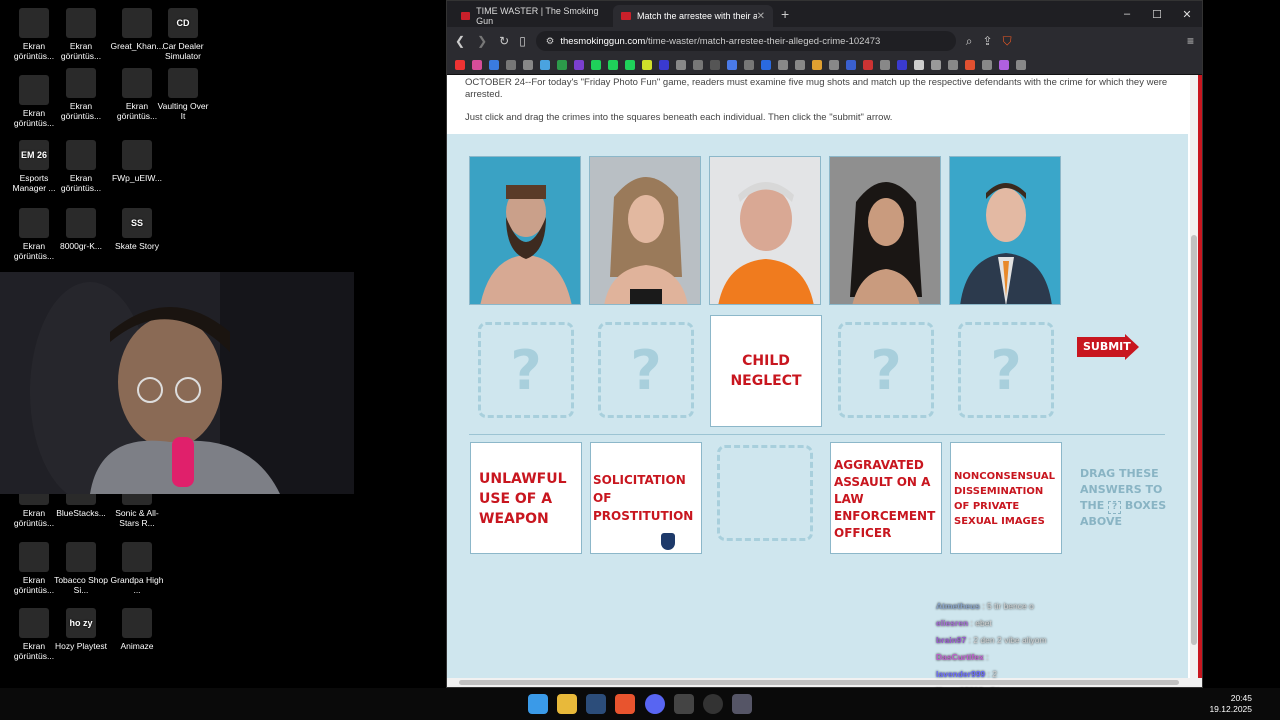  I want to click on menu-icon: ≡, so click(1190, 41).